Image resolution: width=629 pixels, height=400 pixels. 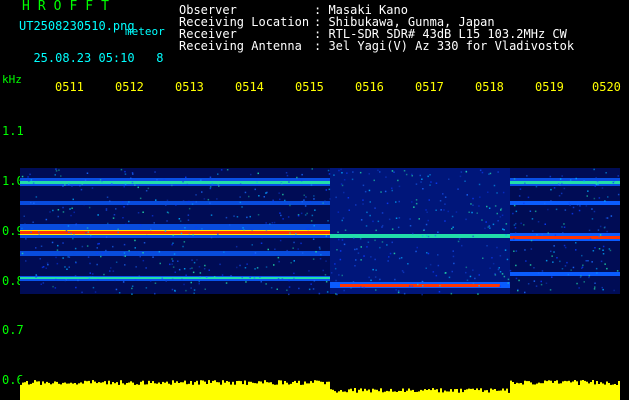 What do you see at coordinates (69, 7) in the screenshot?
I see `app-title: HROFFT` at bounding box center [69, 7].